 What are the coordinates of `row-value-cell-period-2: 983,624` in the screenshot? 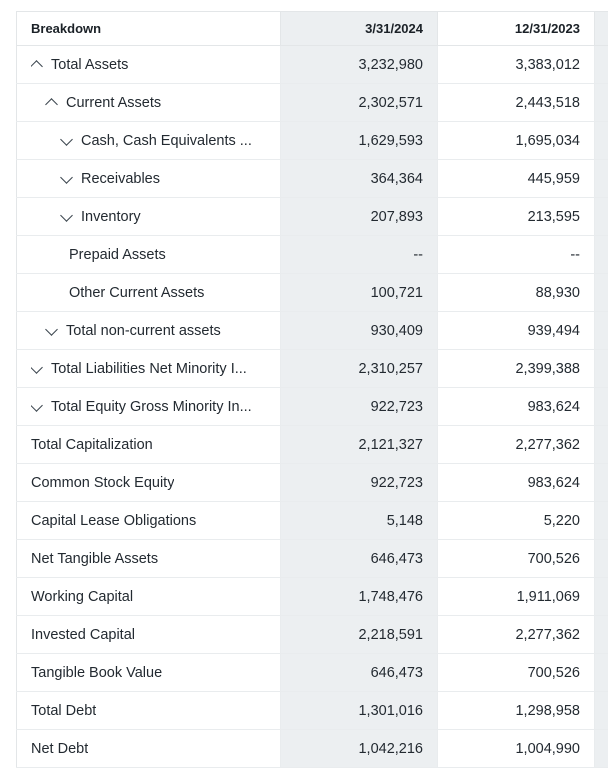 It's located at (516, 482).